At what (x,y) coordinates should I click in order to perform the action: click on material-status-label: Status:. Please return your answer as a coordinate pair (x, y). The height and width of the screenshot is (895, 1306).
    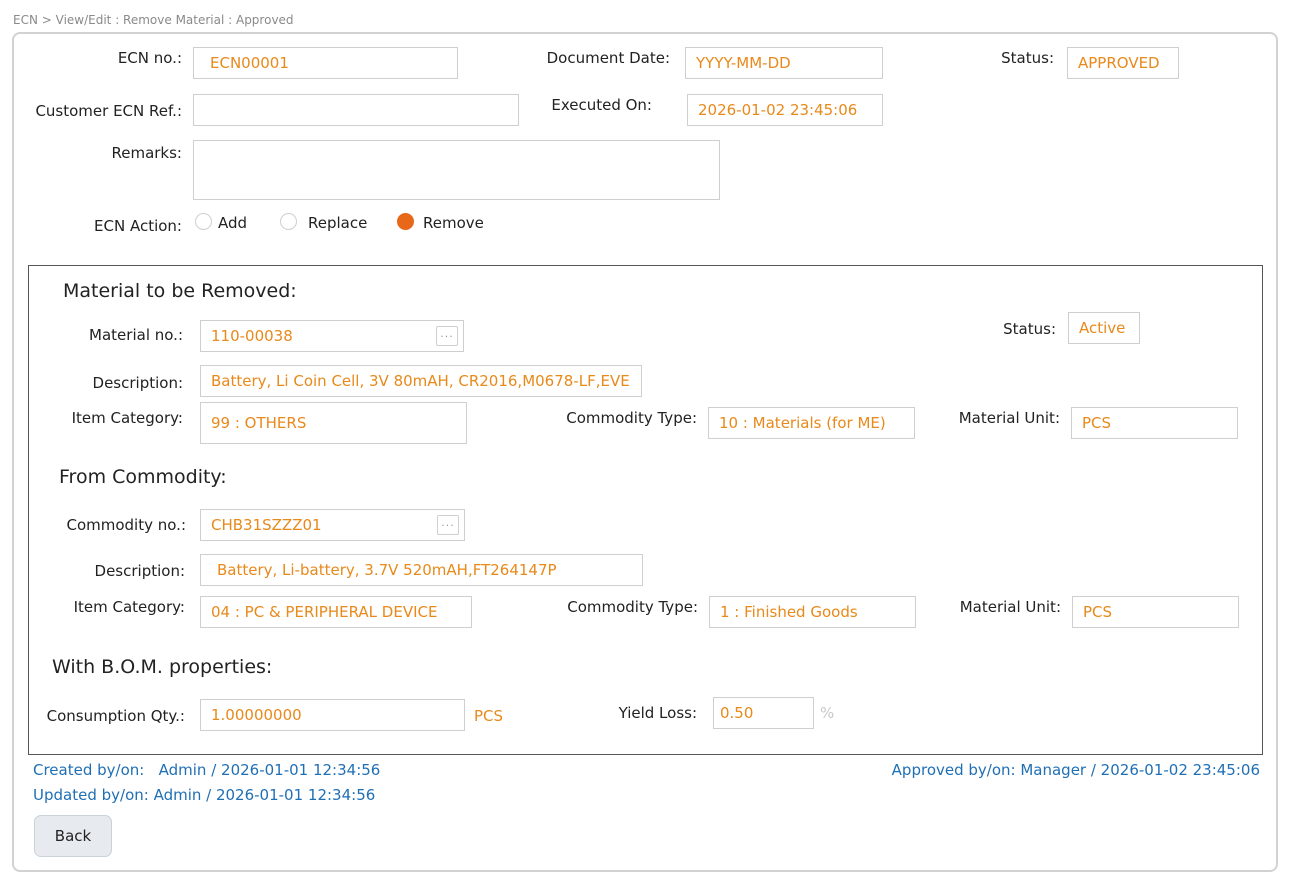
    Looking at the image, I should click on (1029, 329).